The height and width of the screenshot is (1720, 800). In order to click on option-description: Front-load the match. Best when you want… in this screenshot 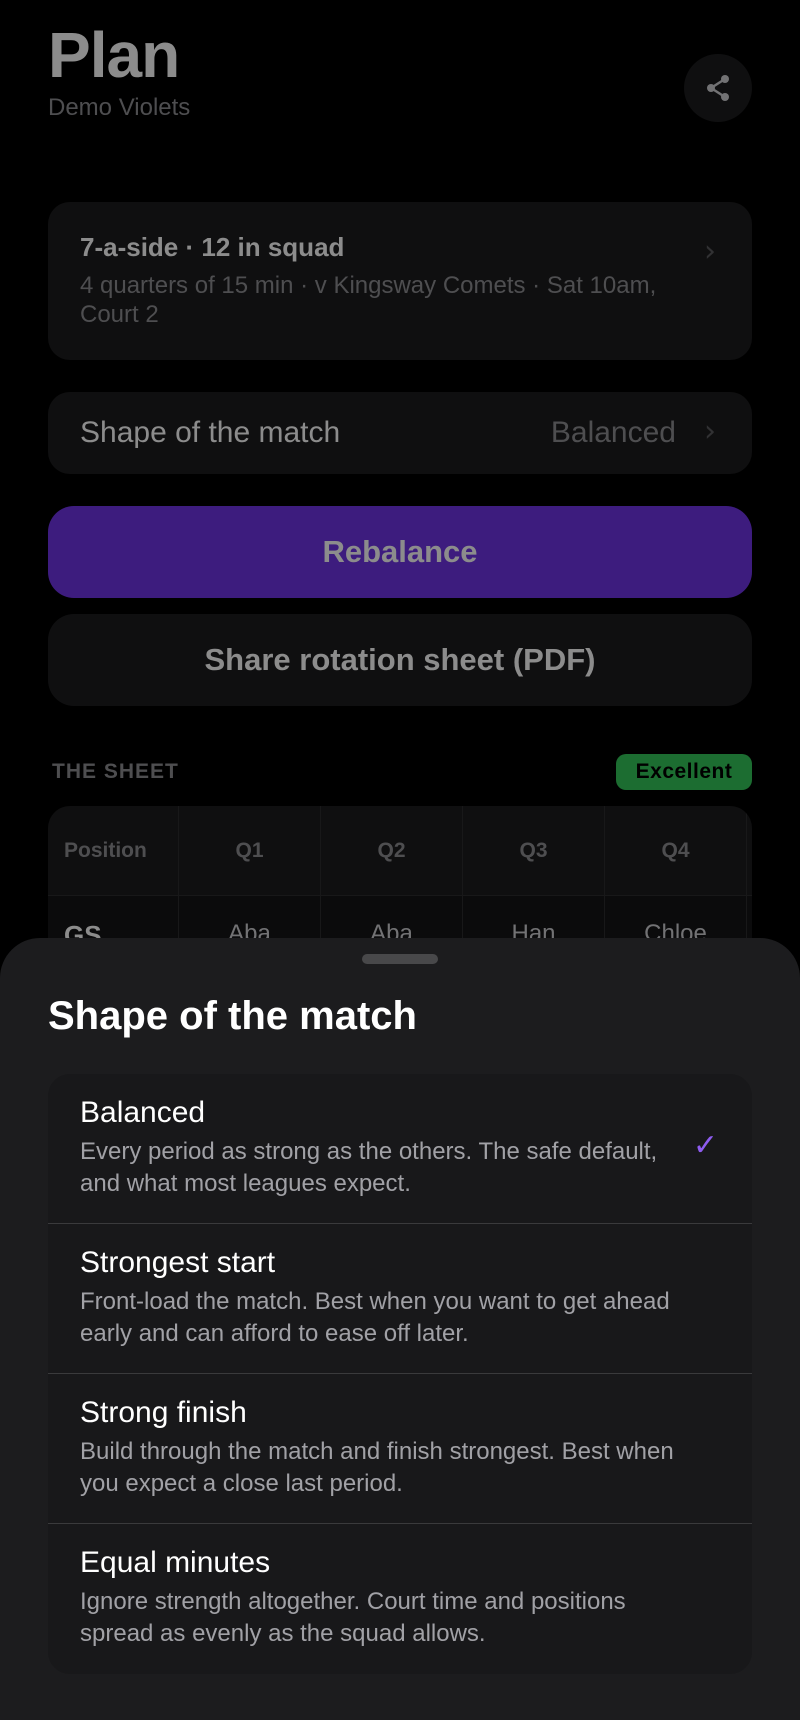, I will do `click(375, 1317)`.